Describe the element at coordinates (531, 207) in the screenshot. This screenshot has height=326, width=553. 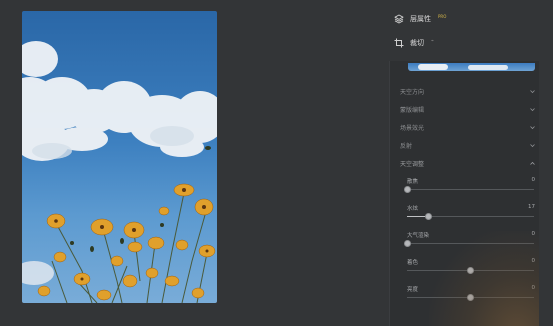
I see `slider-value: 17` at that location.